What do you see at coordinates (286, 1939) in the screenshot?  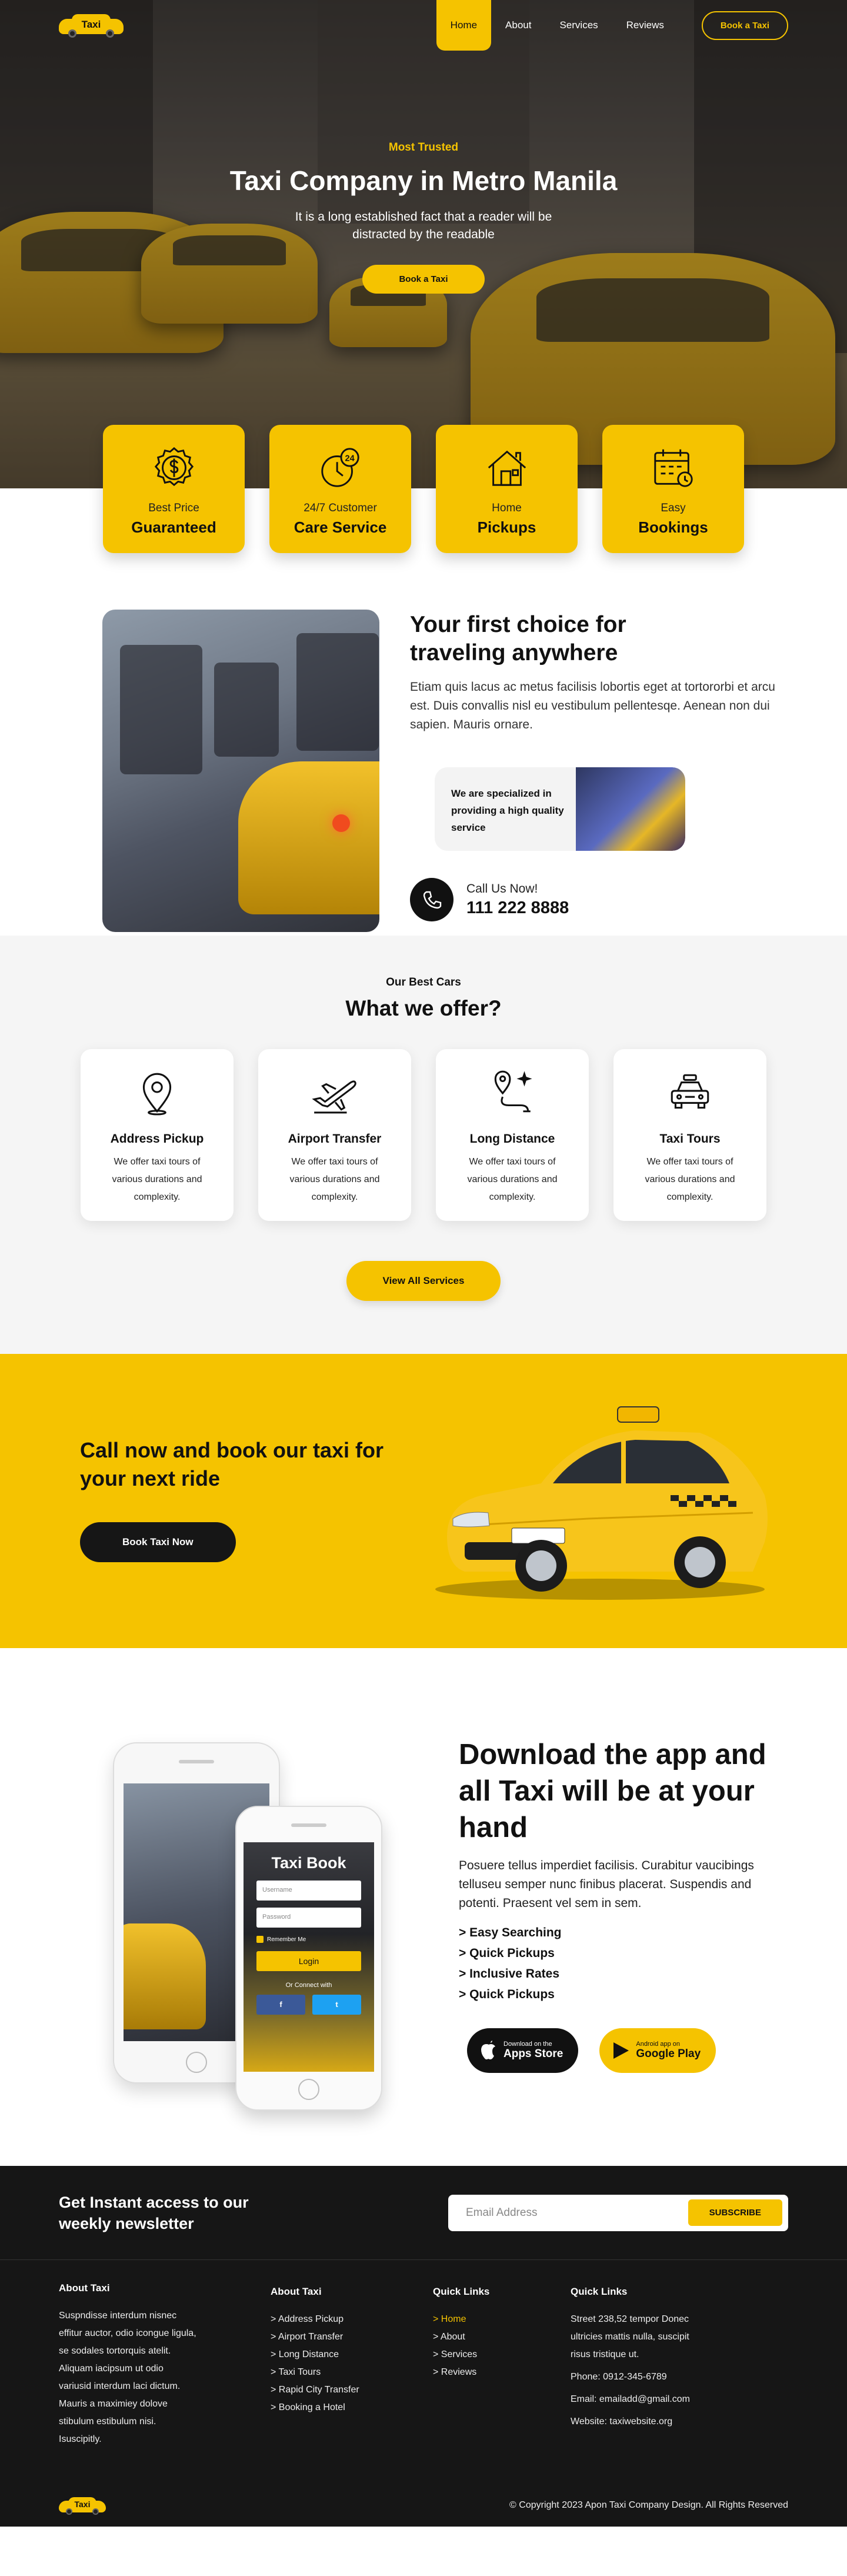 I see `app-remember-label: Remember Me` at bounding box center [286, 1939].